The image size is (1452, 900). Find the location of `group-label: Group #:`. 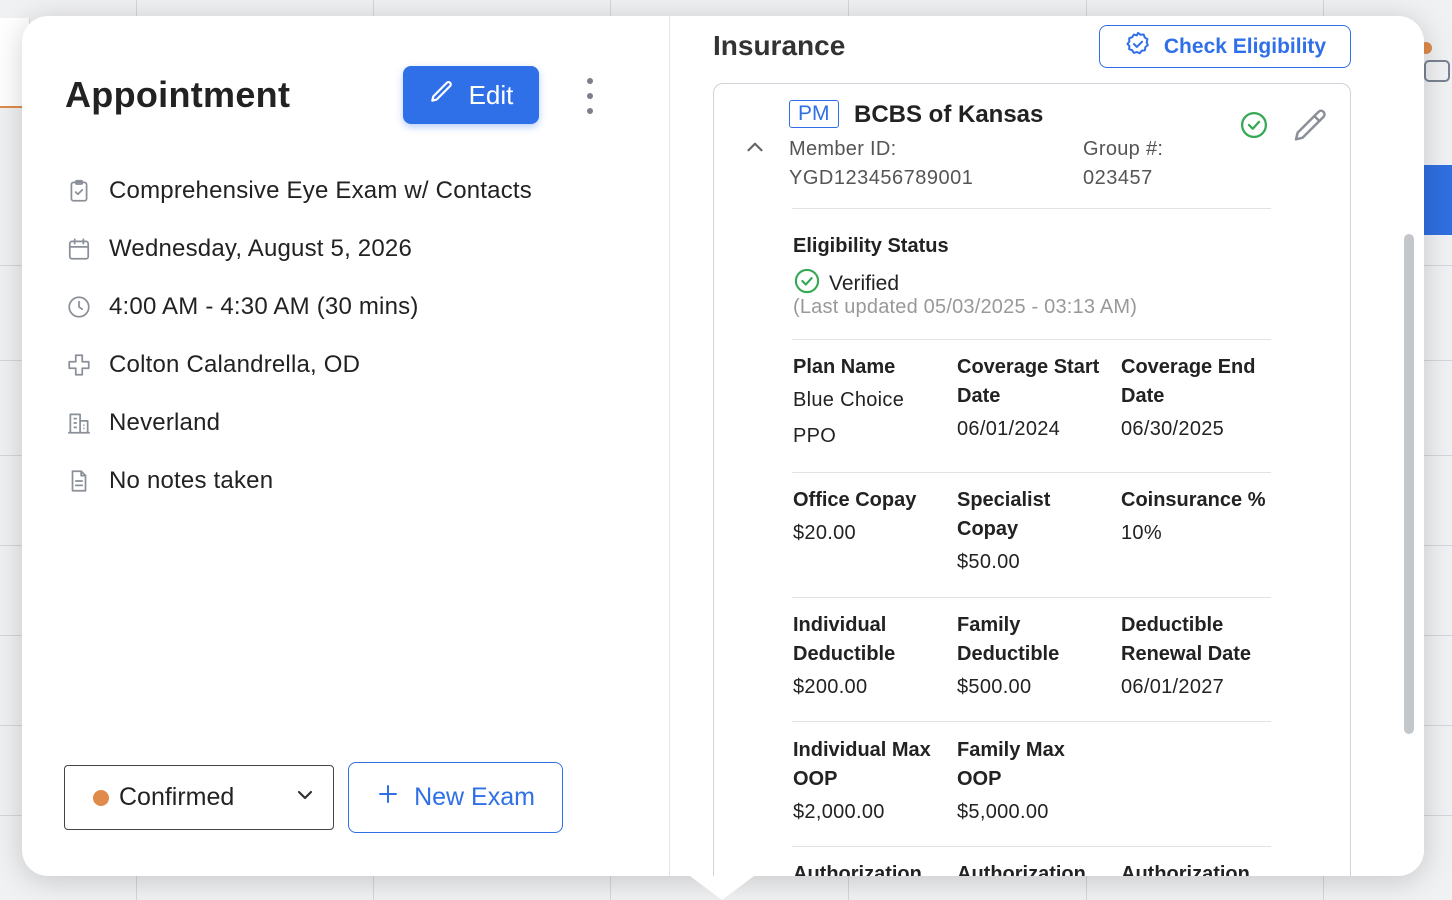

group-label: Group #: is located at coordinates (1123, 149).